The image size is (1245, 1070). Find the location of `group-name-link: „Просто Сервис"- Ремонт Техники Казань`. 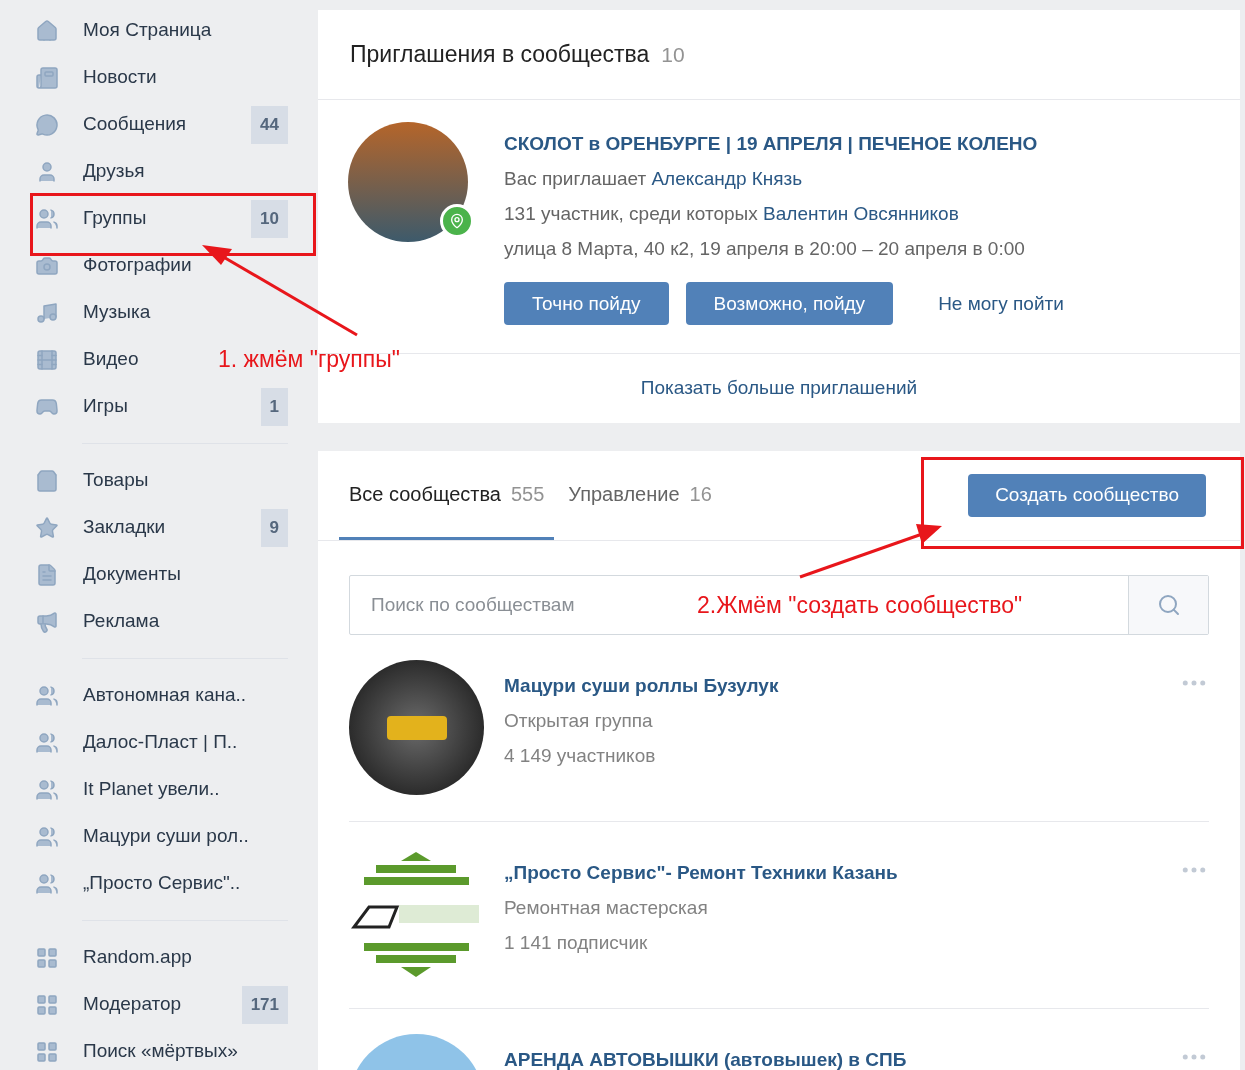

group-name-link: „Просто Сервис"- Ремонт Техники Казань is located at coordinates (831, 872).